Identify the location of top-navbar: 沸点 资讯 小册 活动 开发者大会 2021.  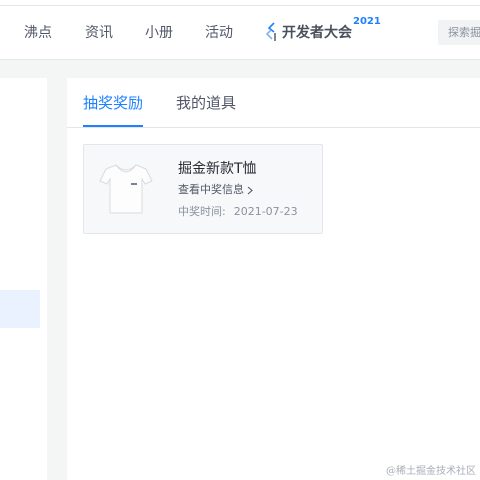
(240, 30).